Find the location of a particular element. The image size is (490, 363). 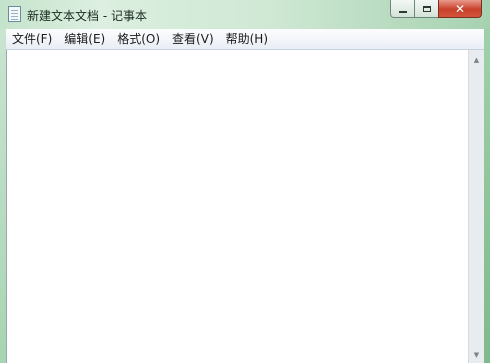

vertical-scrollbar: ▲ ▼ is located at coordinates (476, 206).